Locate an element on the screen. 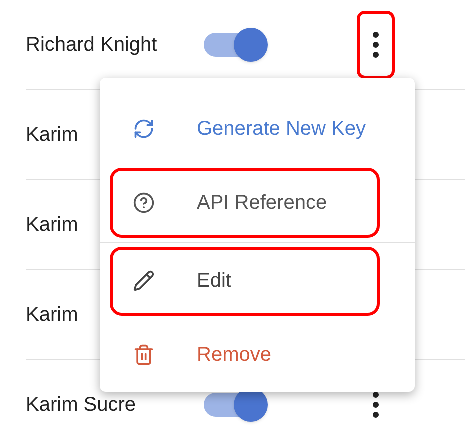 This screenshot has height=428, width=465. trash-icon is located at coordinates (144, 355).